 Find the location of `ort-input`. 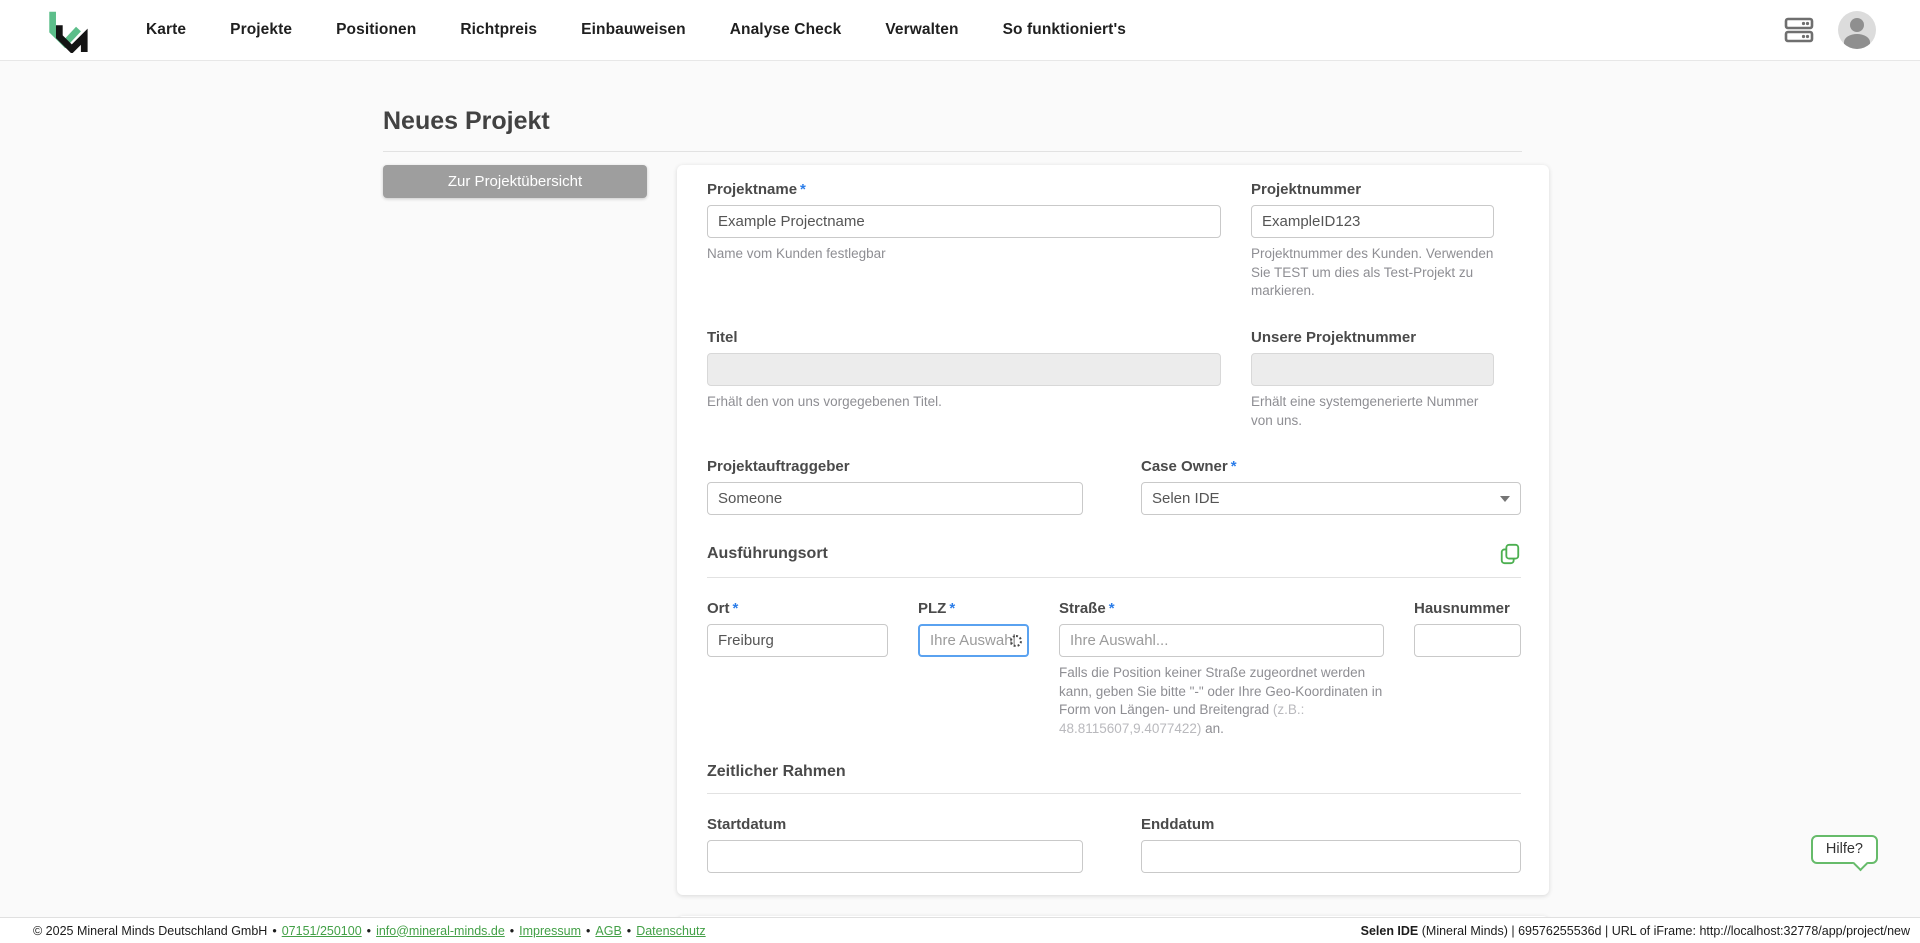

ort-input is located at coordinates (797, 641).